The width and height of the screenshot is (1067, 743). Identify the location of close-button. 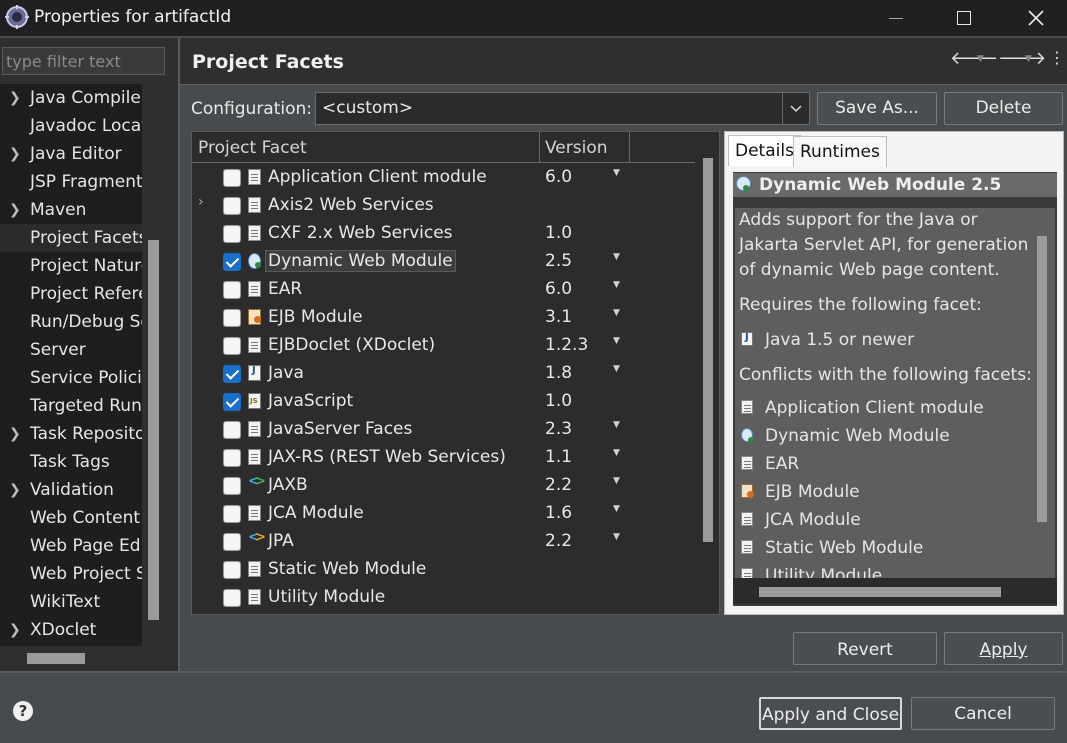
(1036, 18).